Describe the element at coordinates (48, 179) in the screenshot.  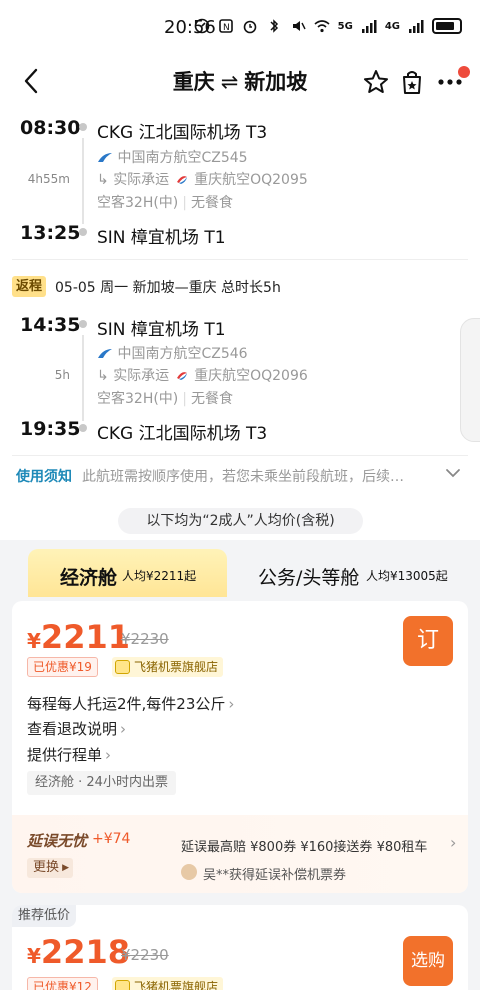
I see `outbound-duration: 4h55m` at that location.